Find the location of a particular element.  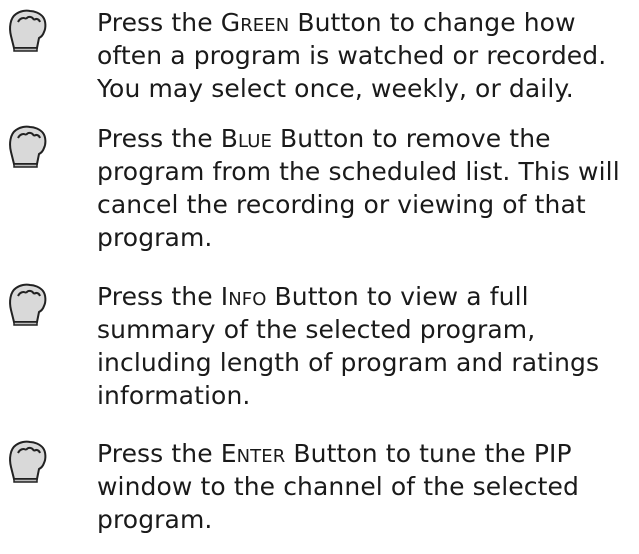

button-name-info: Info is located at coordinates (243, 296).